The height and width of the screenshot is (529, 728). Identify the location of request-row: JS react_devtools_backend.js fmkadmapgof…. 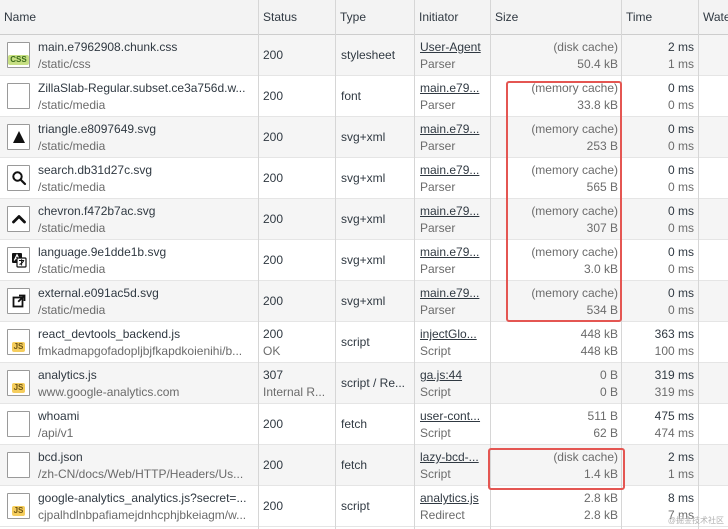
(364, 342).